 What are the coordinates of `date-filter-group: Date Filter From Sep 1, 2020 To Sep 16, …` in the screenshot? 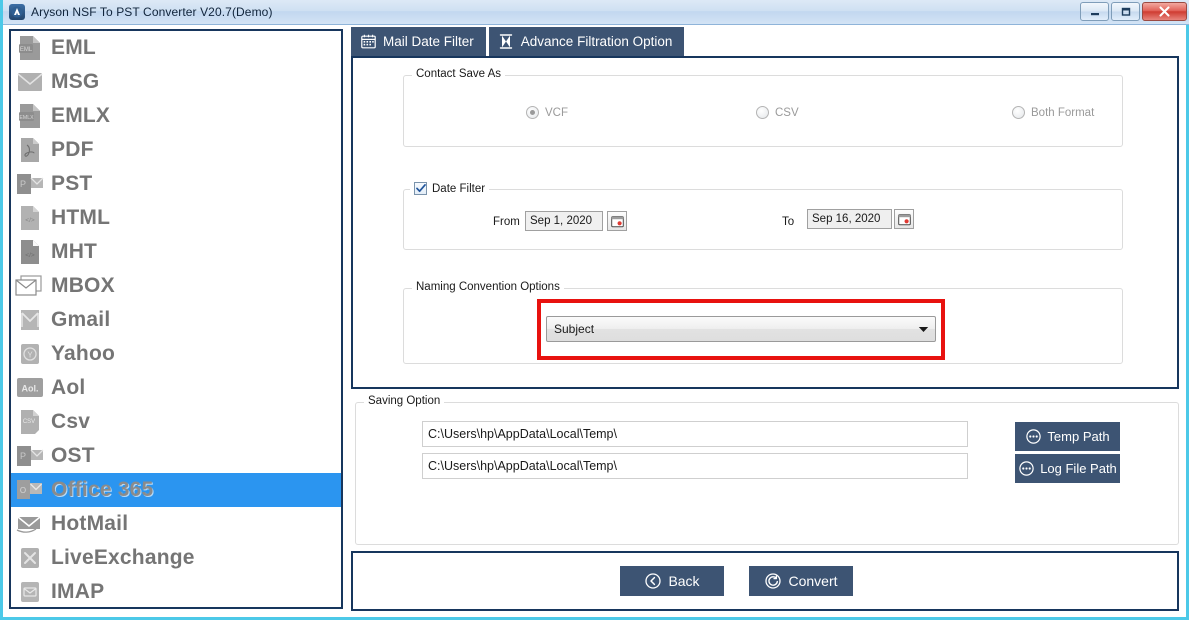 It's located at (763, 216).